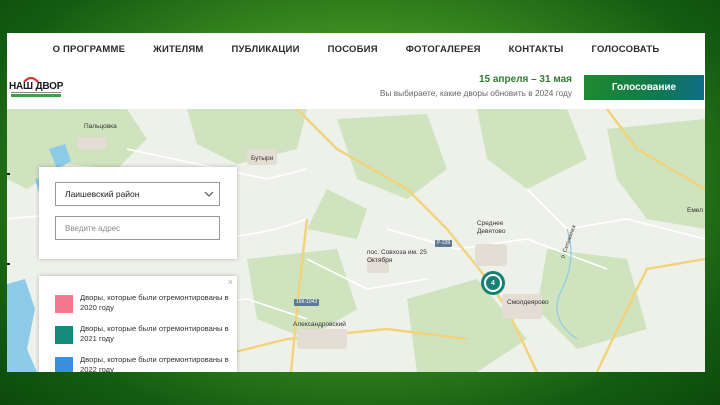 The width and height of the screenshot is (720, 405). What do you see at coordinates (36, 86) in the screenshot?
I see `logo-text: НАШ ДВОР` at bounding box center [36, 86].